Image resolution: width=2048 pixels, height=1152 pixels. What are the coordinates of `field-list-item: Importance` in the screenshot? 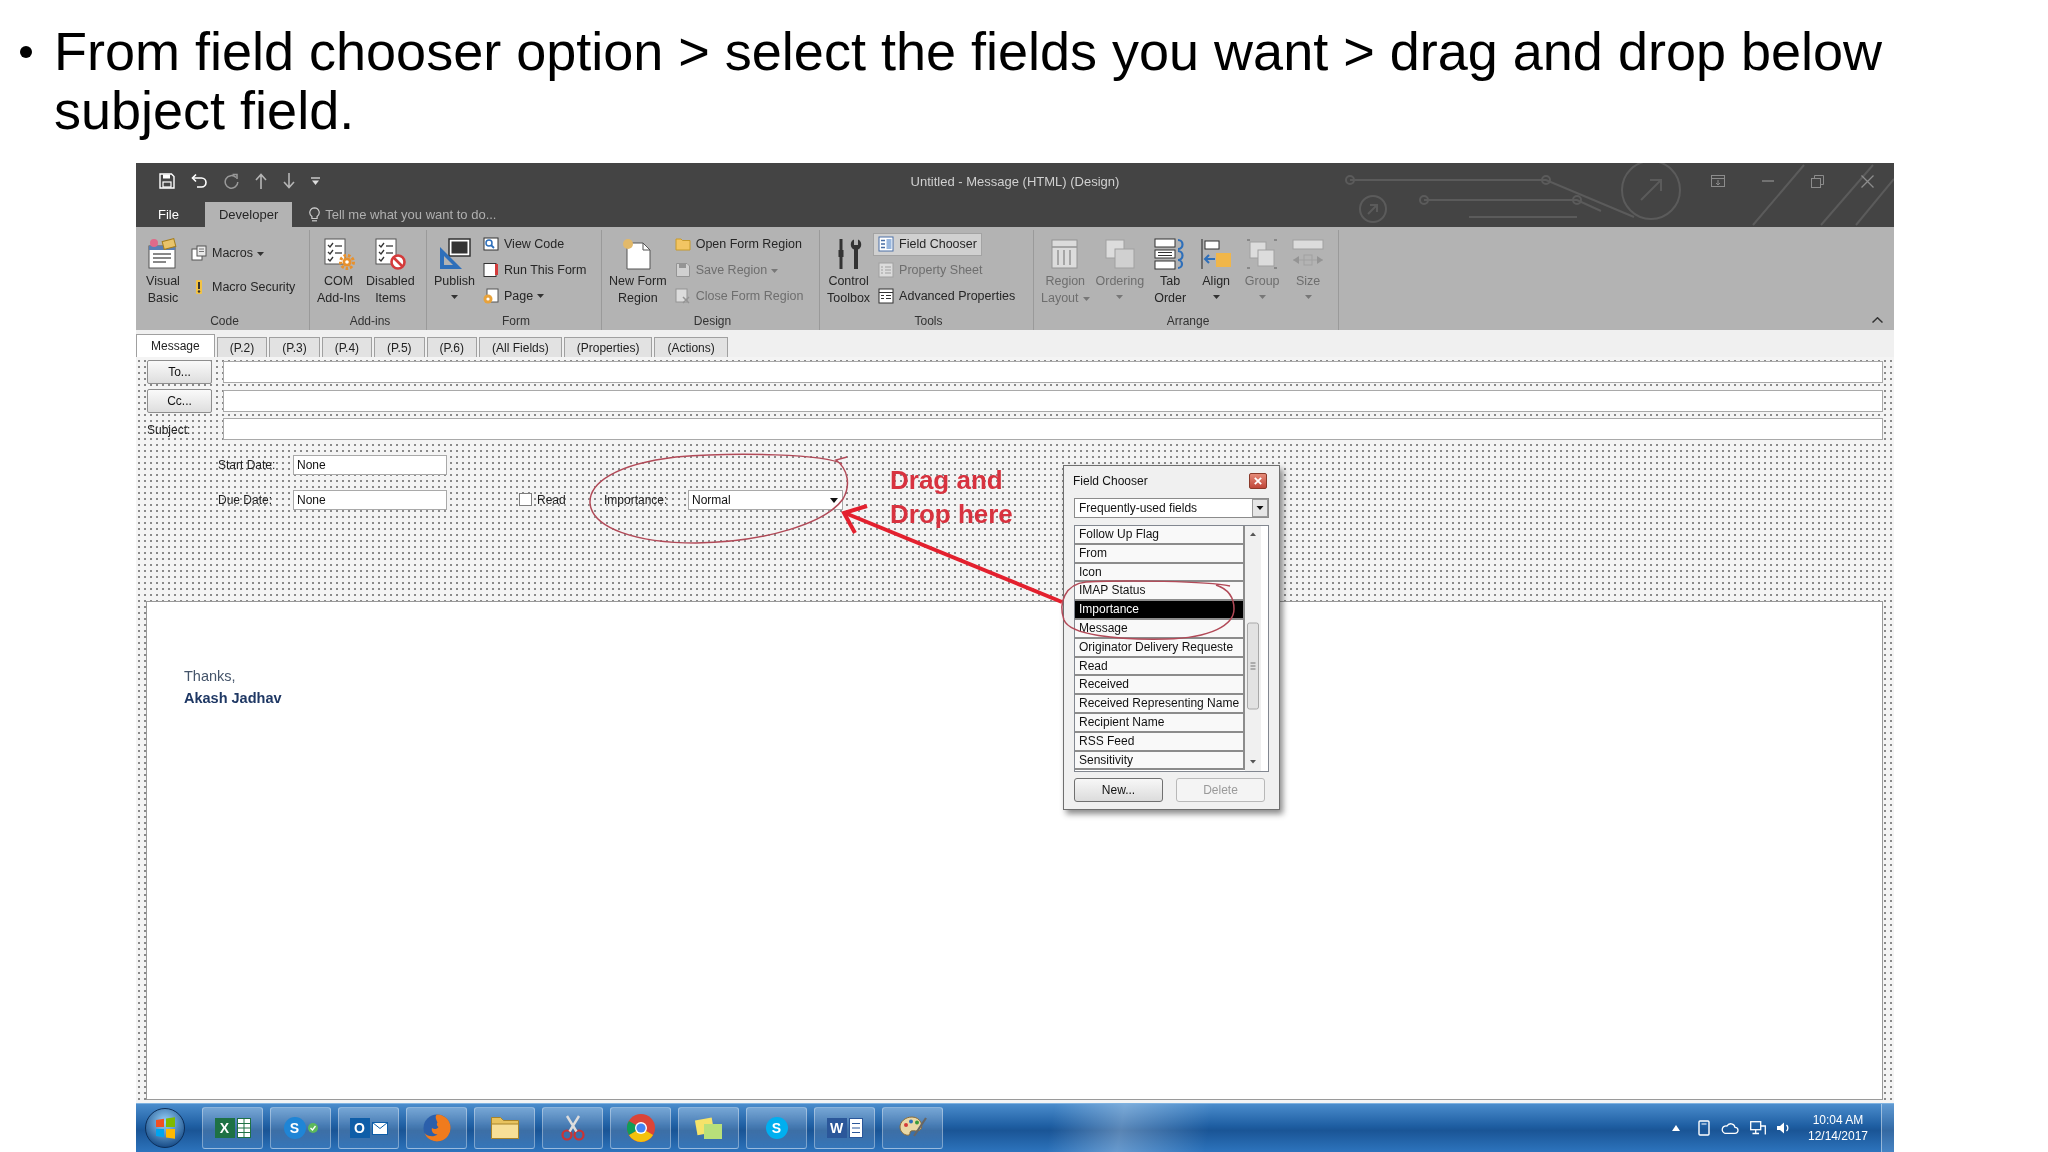 It's located at (1160, 610).